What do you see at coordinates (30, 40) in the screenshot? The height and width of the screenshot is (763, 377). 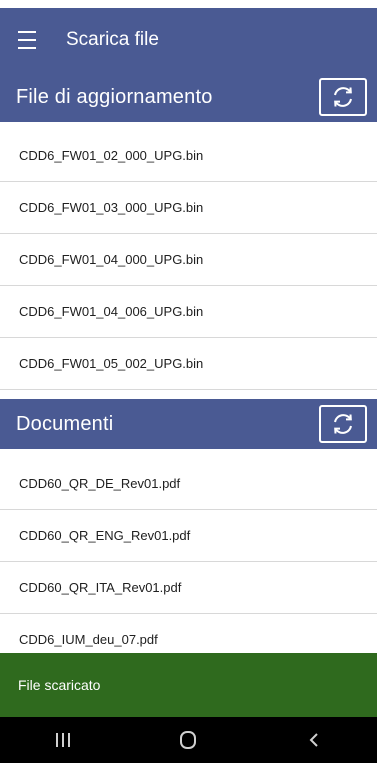 I see `hamburger-icon` at bounding box center [30, 40].